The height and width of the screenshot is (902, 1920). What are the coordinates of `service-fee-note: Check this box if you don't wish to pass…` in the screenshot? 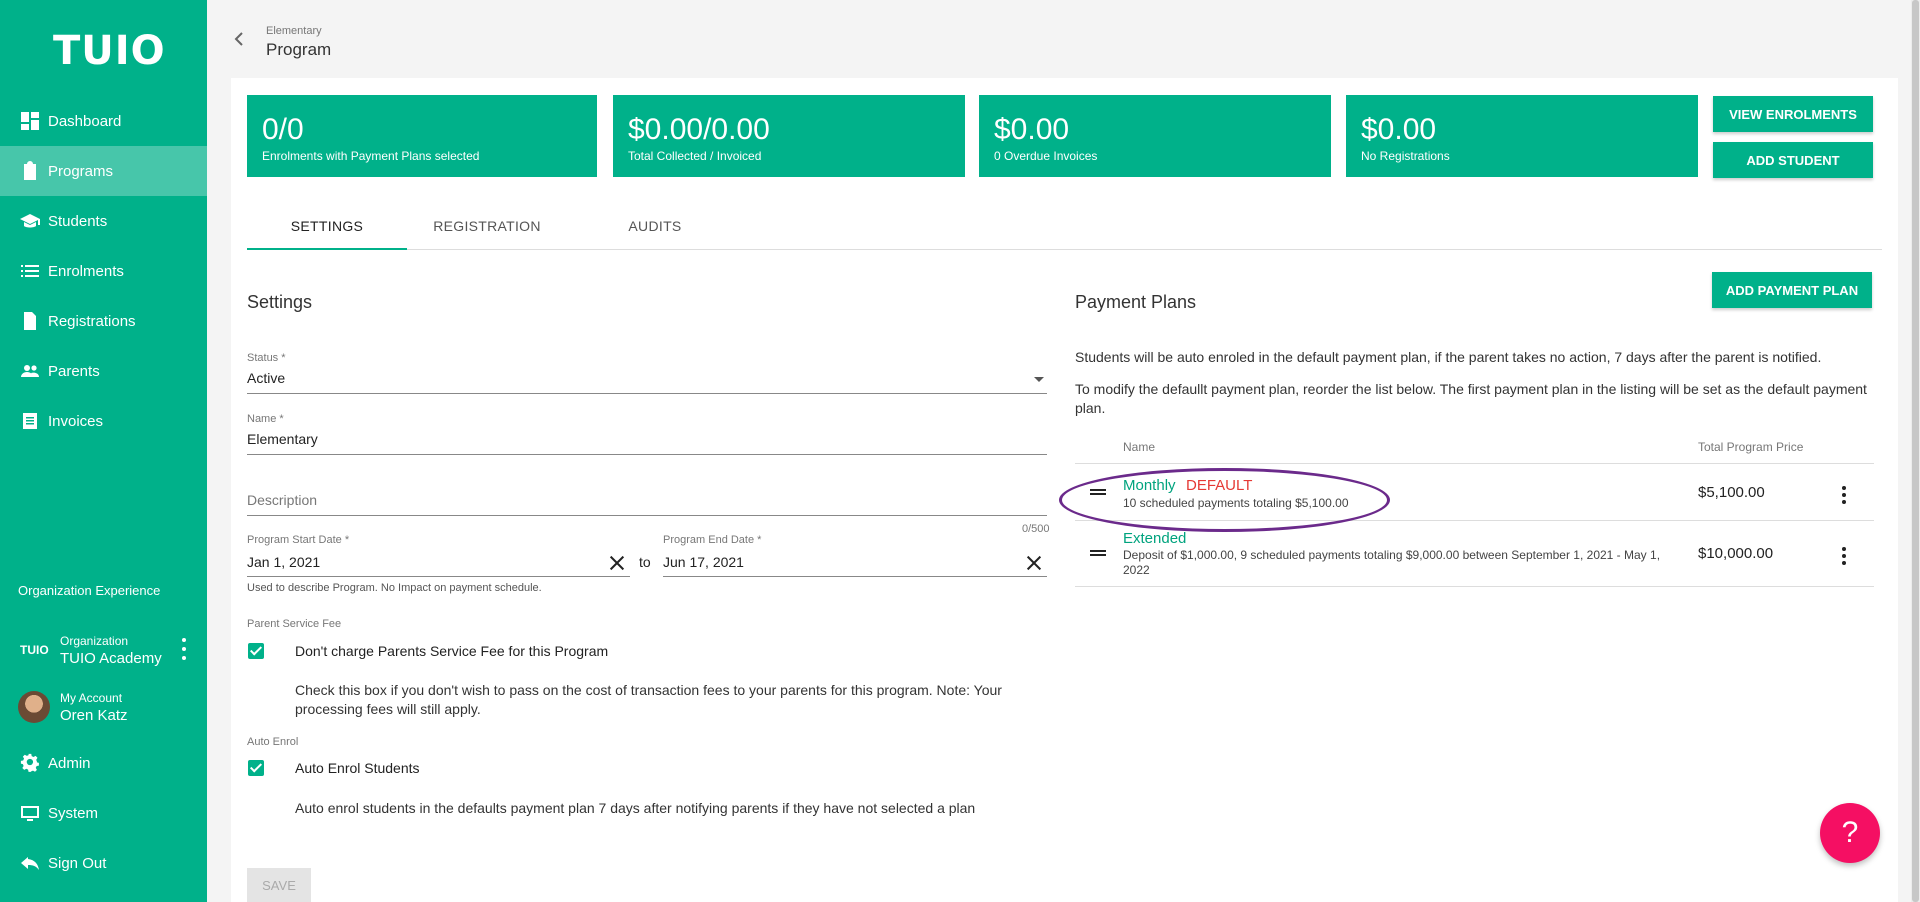 It's located at (648, 699).